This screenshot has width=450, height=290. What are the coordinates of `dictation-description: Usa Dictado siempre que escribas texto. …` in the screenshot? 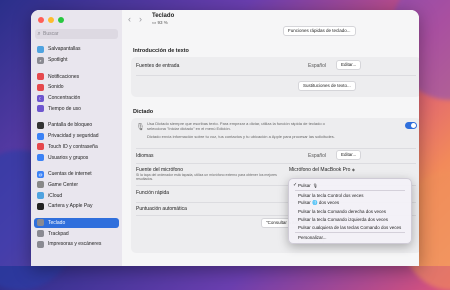 It's located at (236, 126).